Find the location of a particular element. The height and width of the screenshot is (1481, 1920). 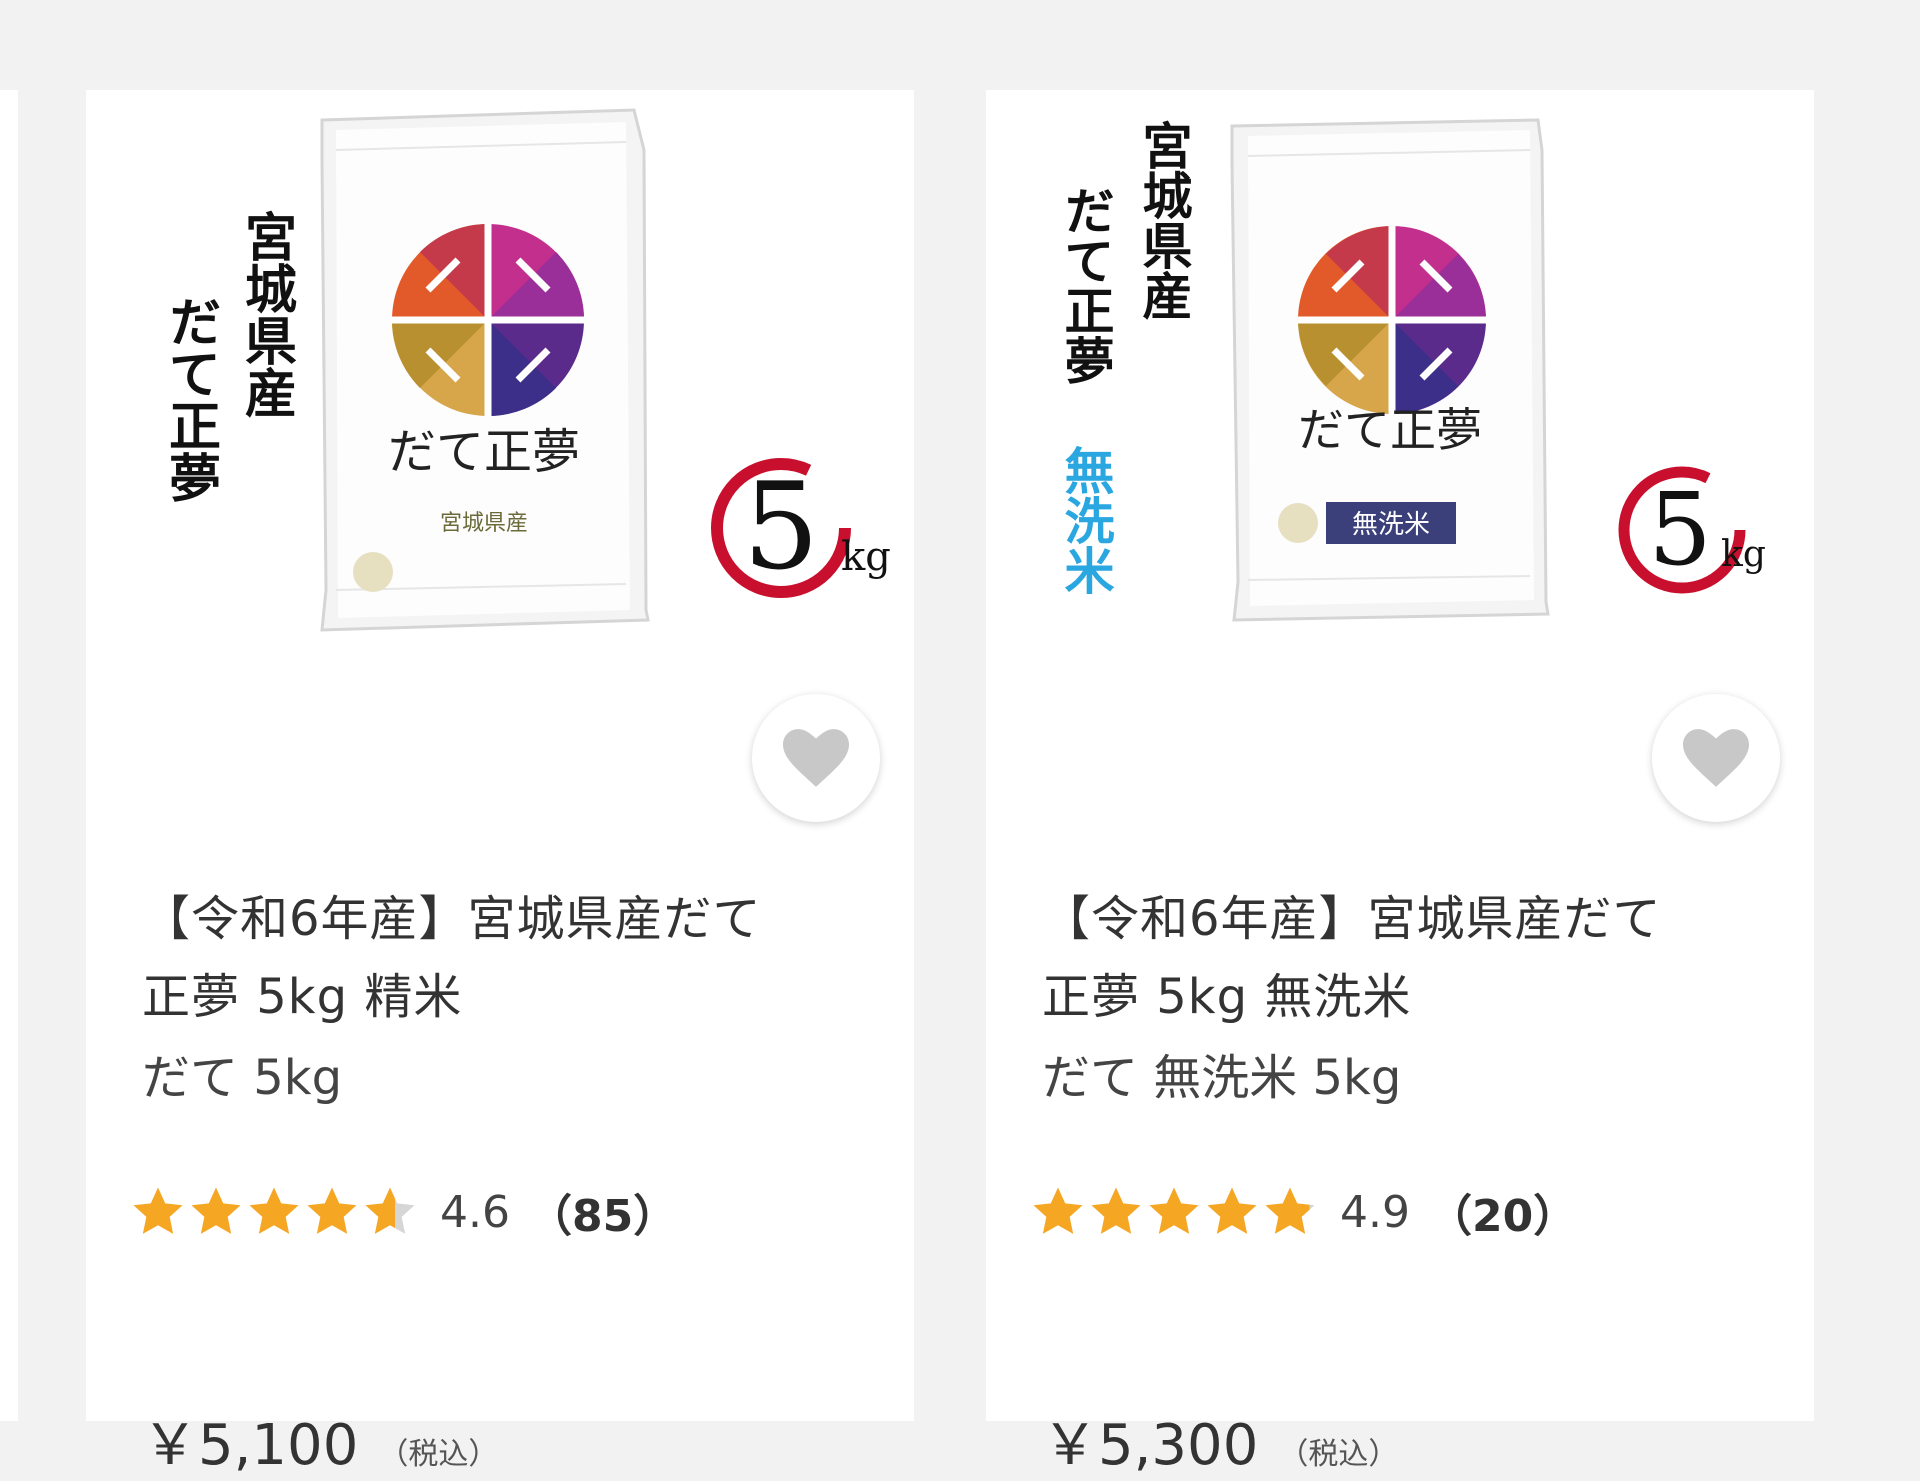

price-value: ￥5,300 is located at coordinates (1150, 1445).